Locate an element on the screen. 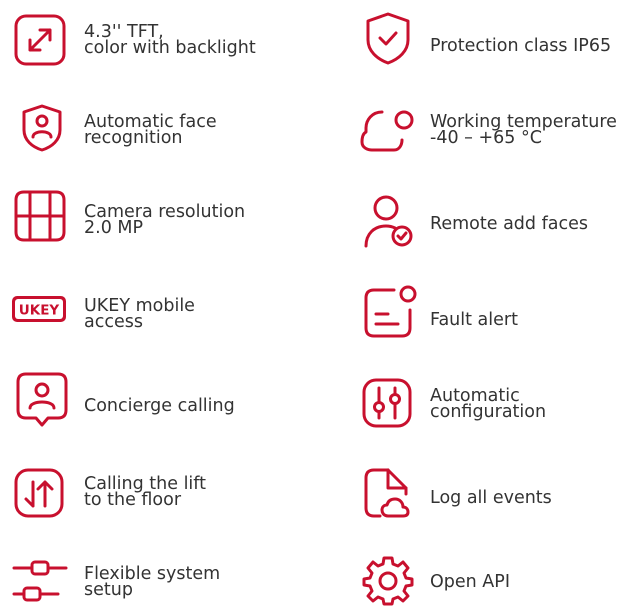 The width and height of the screenshot is (638, 610). feature-label: Fault alert is located at coordinates (474, 320).